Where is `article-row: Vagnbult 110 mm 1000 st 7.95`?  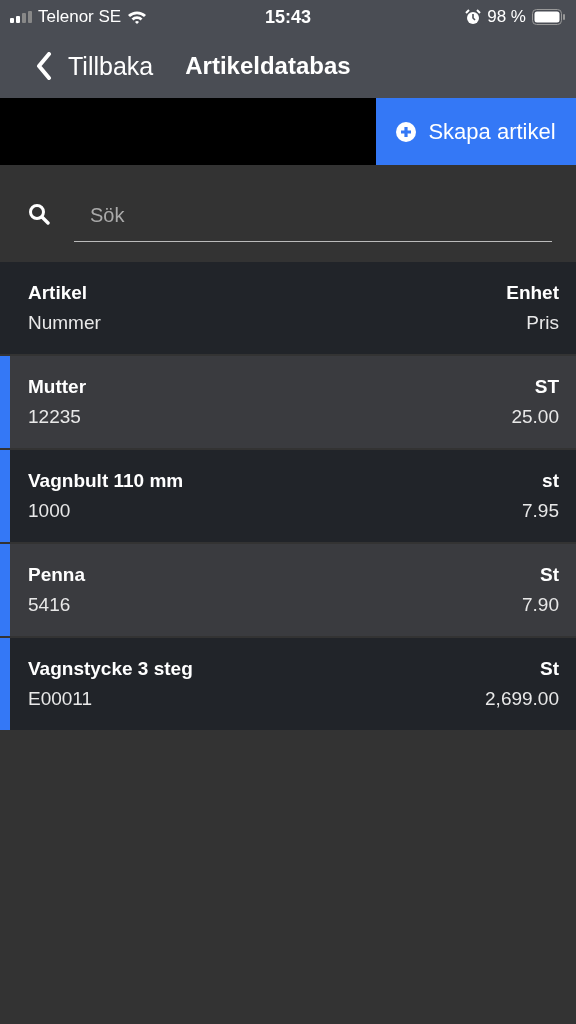
article-row: Vagnbult 110 mm 1000 st 7.95 is located at coordinates (288, 496).